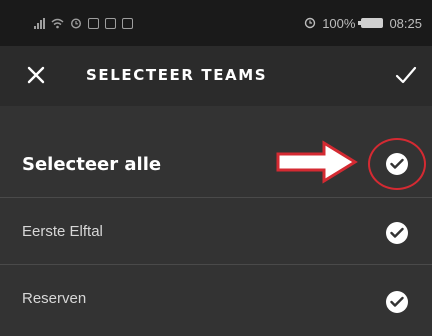 This screenshot has width=432, height=336. I want to click on status-icons-right: 100% 08:25, so click(363, 23).